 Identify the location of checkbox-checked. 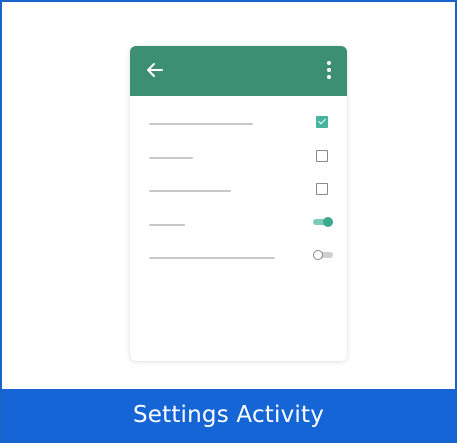
(322, 122).